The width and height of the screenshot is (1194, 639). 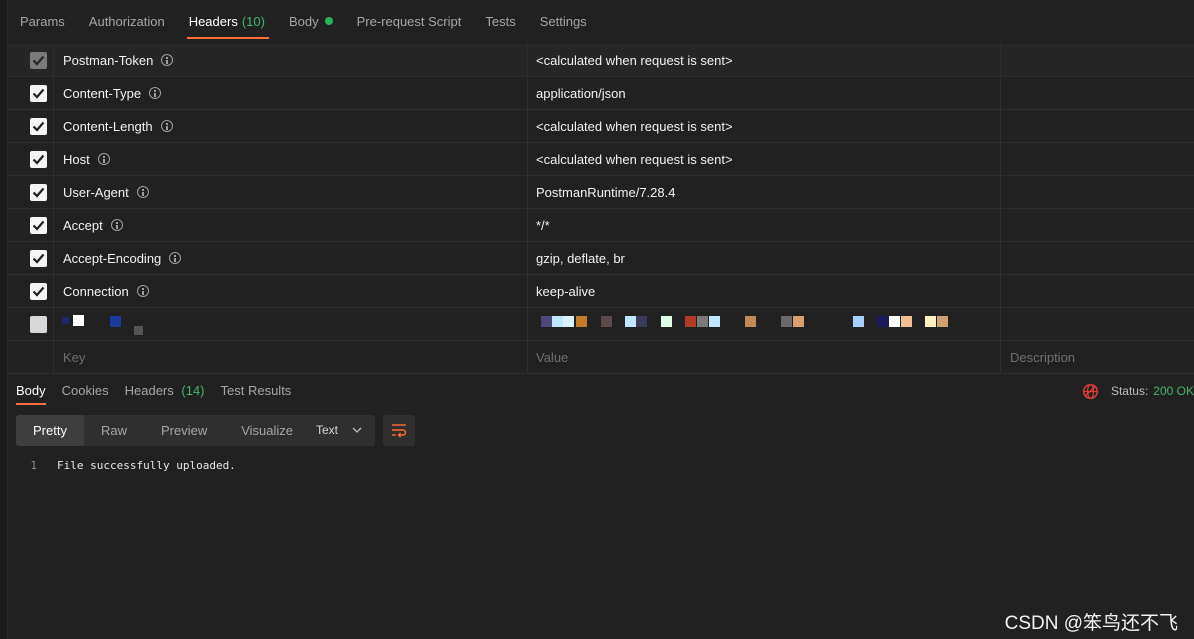 I want to click on format-select: Text, so click(x=340, y=430).